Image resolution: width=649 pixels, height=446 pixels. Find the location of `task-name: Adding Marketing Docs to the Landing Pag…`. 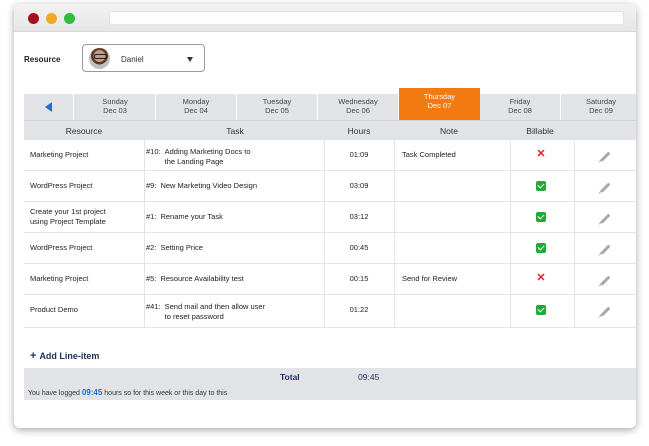

task-name: Adding Marketing Docs to the Landing Pag… is located at coordinates (207, 156).